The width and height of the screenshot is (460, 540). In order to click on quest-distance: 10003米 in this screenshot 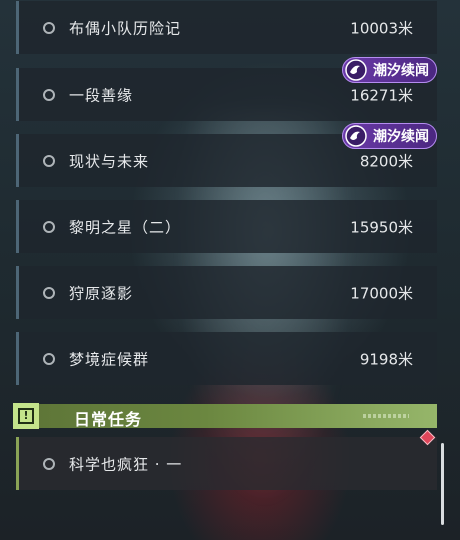, I will do `click(381, 28)`.